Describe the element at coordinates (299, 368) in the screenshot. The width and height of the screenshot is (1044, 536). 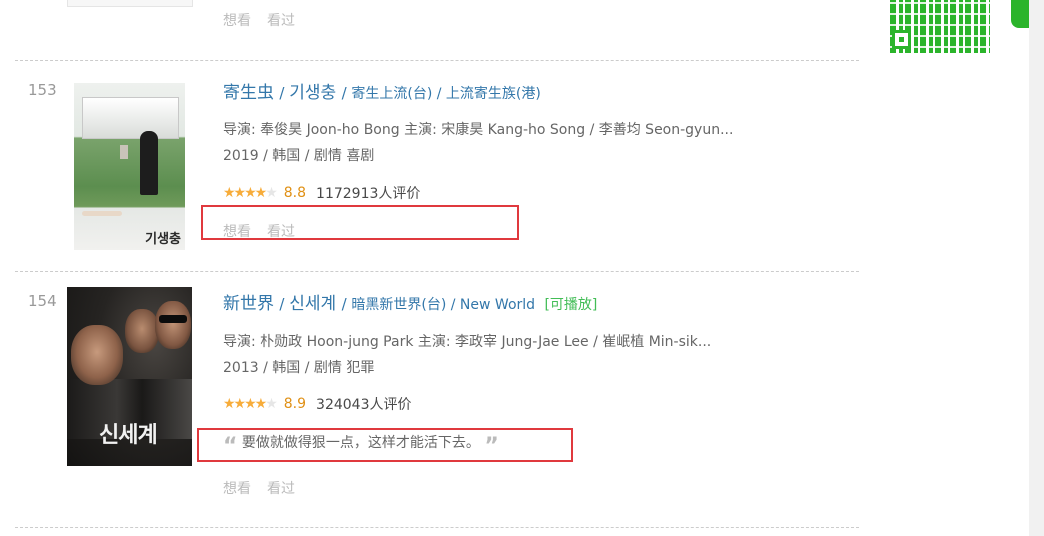
I see `movie-year-region-genre: 2013 / 韩国 / 剧情 犯罪` at that location.